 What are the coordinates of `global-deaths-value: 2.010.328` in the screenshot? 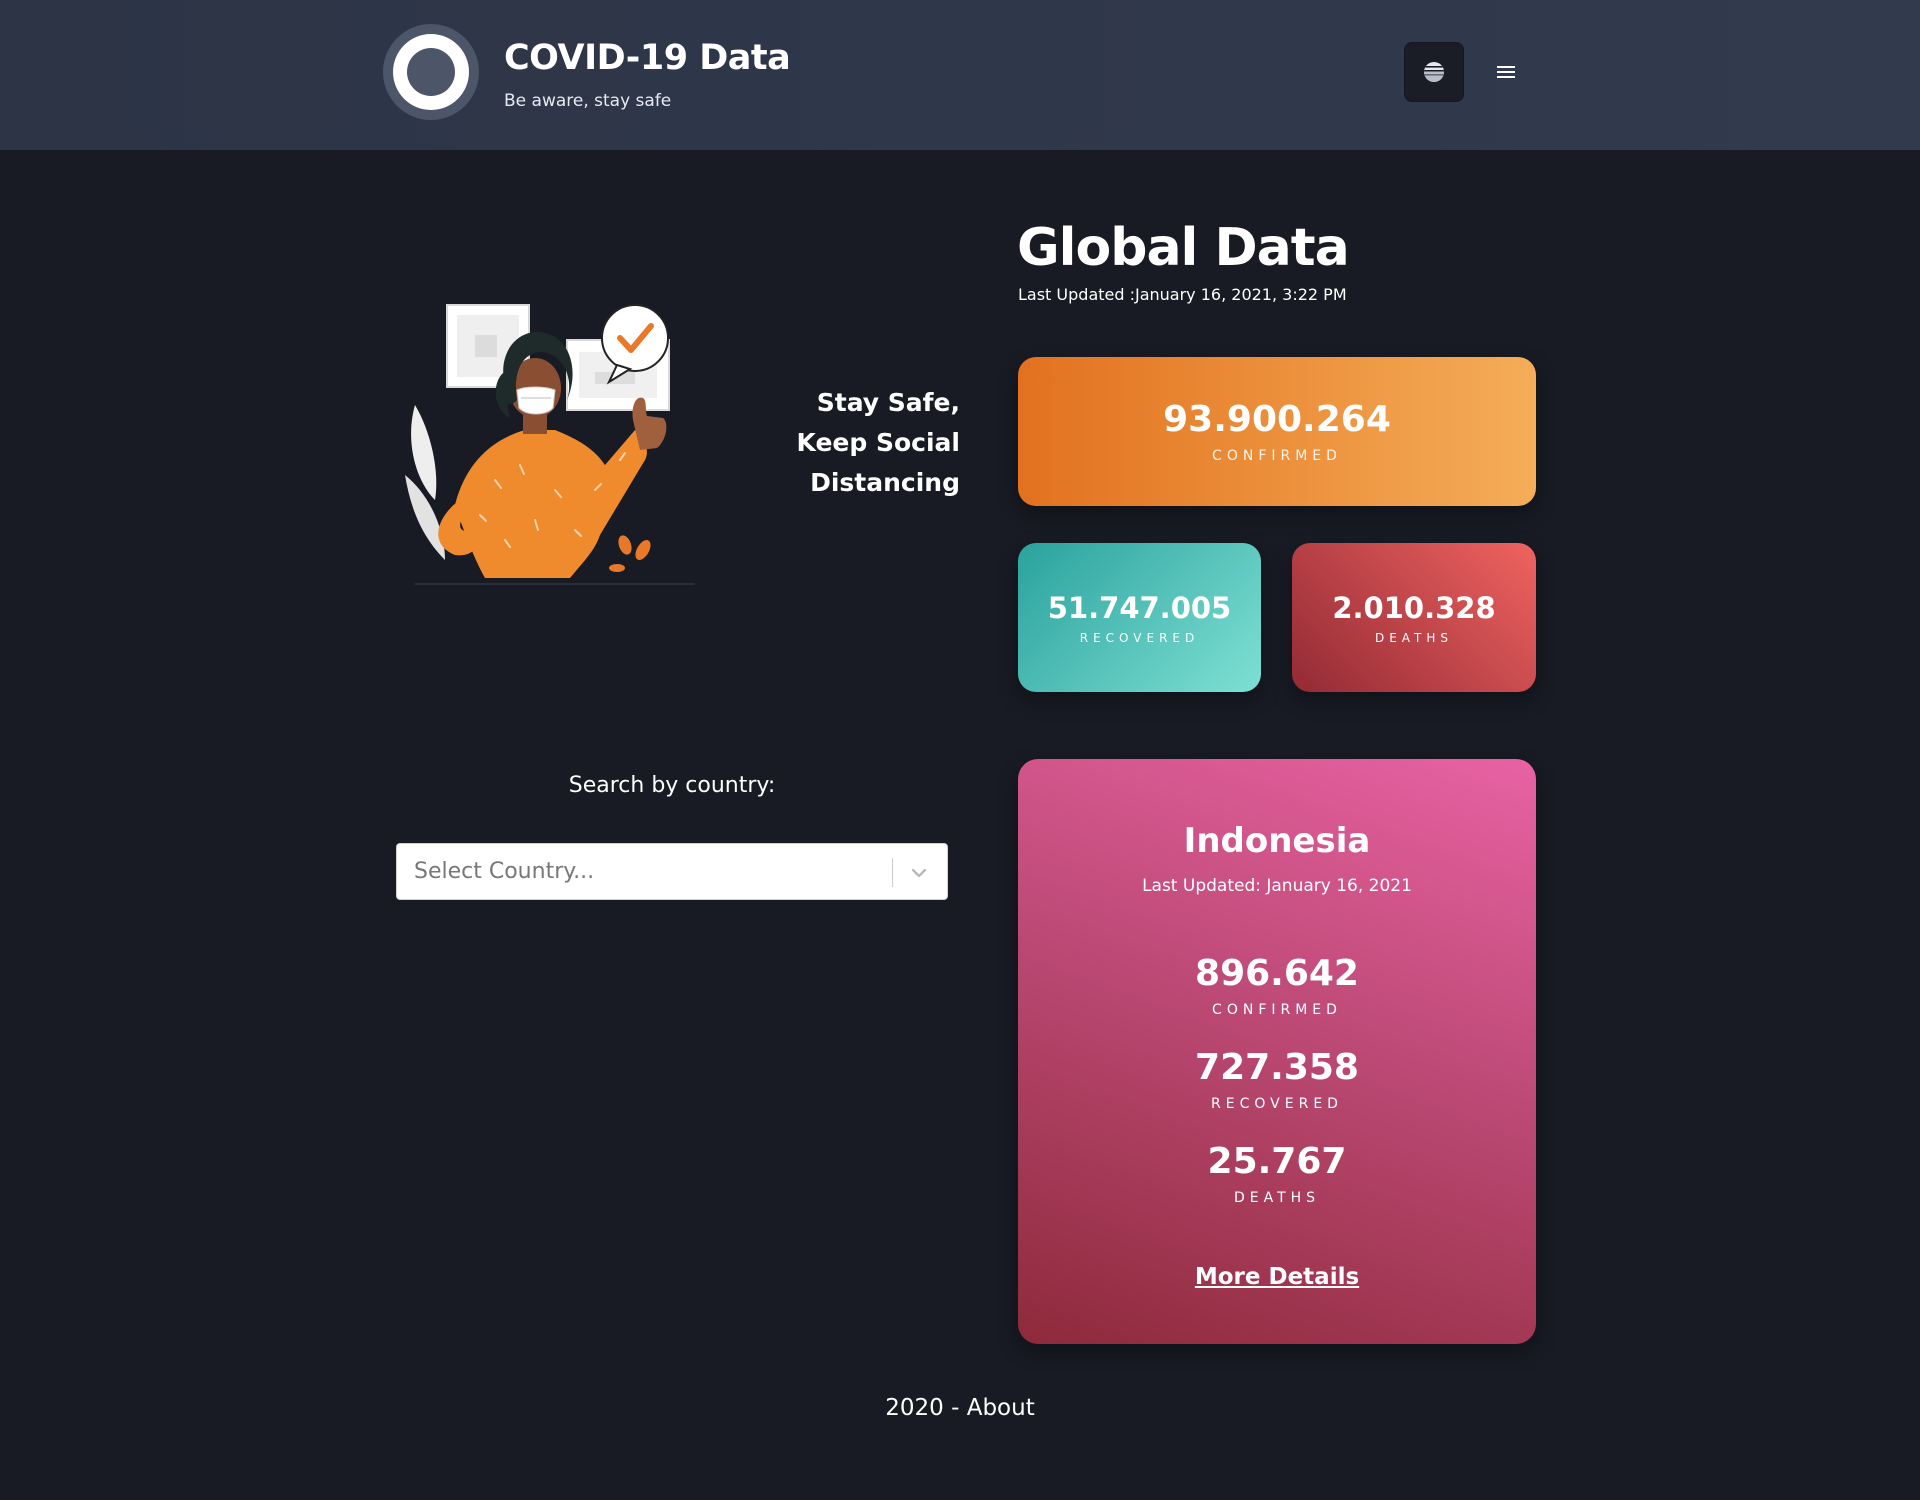 It's located at (1414, 607).